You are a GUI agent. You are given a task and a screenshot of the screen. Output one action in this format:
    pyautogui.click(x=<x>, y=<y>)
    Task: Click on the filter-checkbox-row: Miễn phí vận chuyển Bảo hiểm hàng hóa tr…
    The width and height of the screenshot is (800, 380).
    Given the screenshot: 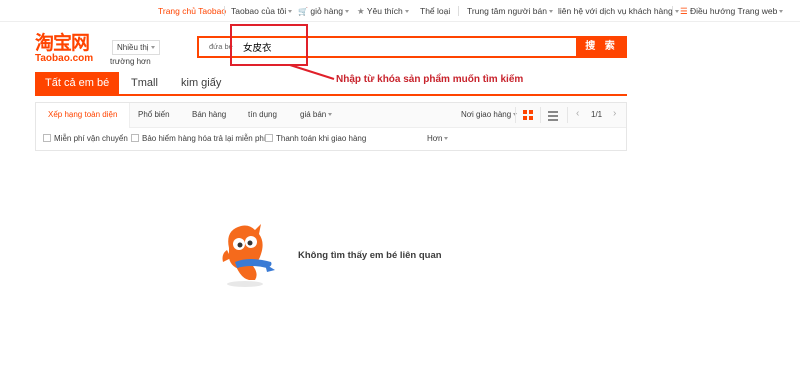 What is the action you would take?
    pyautogui.click(x=331, y=139)
    